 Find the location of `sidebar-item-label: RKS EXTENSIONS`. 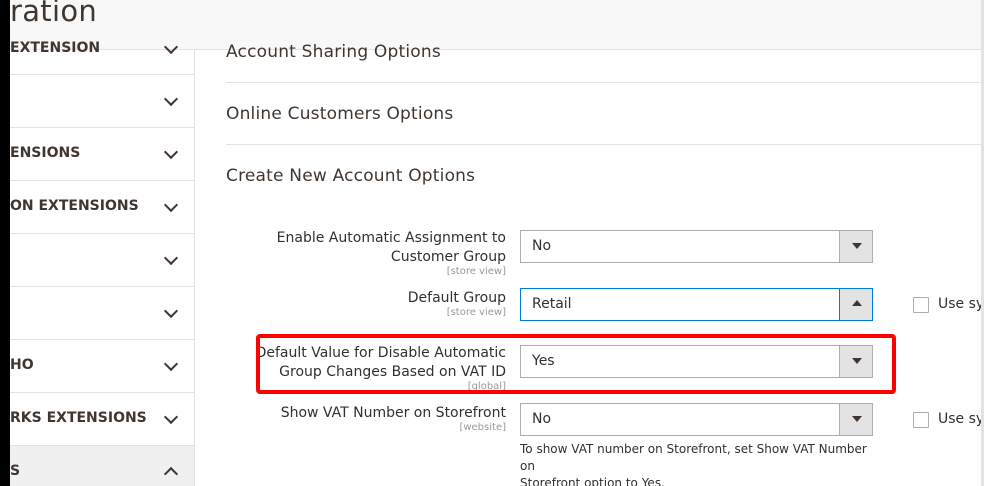

sidebar-item-label: RKS EXTENSIONS is located at coordinates (78, 418).